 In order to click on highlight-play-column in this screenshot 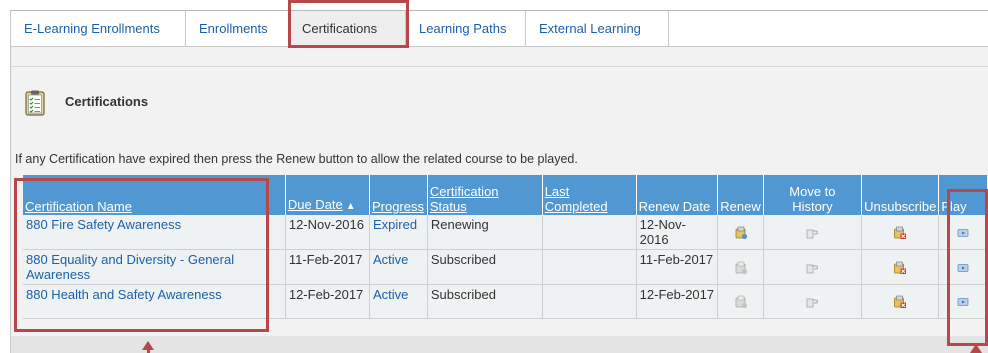, I will do `click(967, 267)`.